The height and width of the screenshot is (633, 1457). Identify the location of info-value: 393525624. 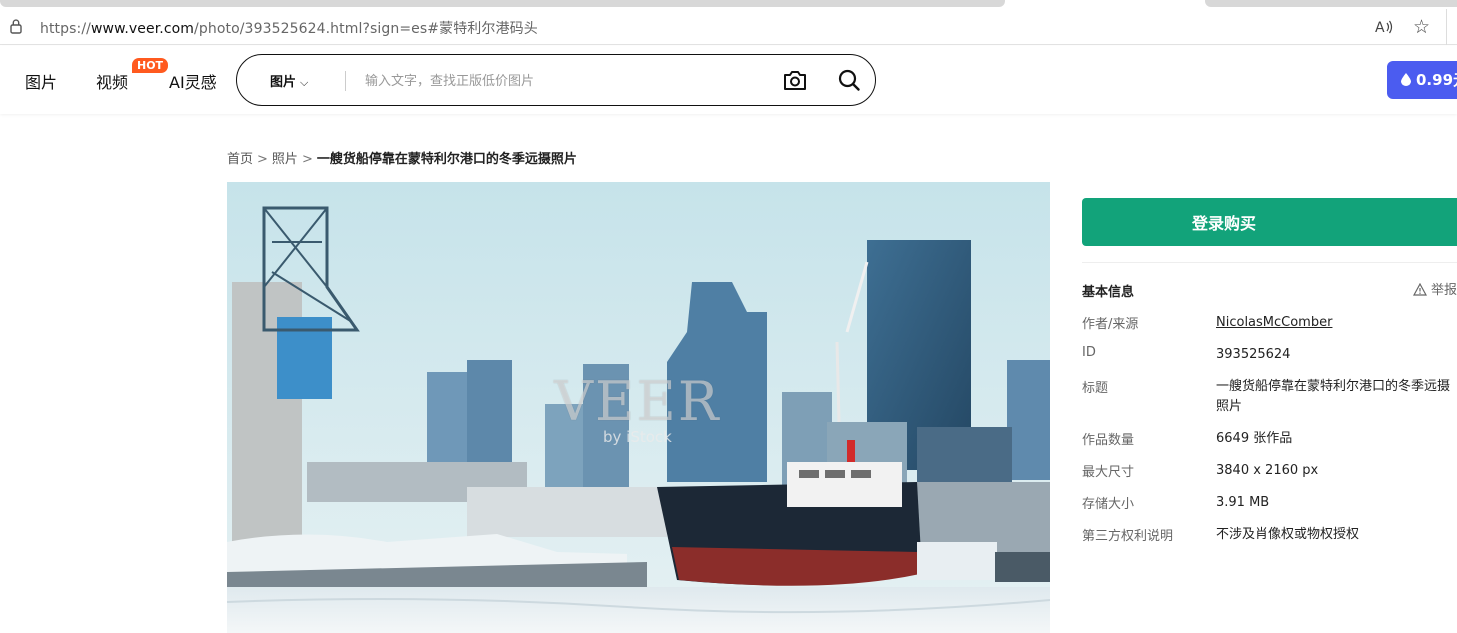
(1253, 354).